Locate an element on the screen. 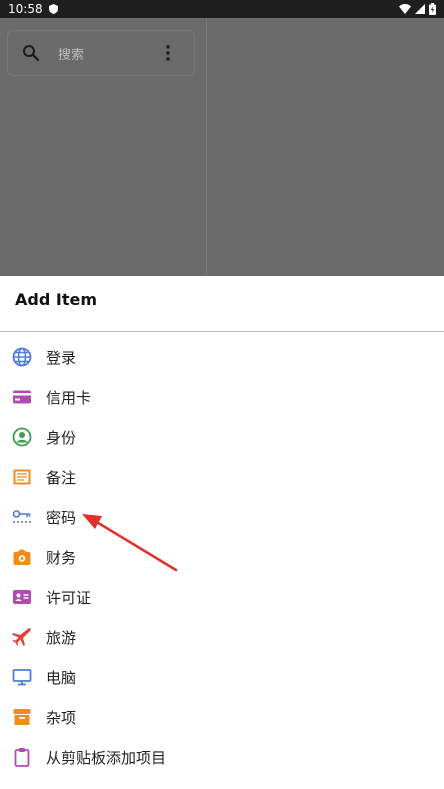 The height and width of the screenshot is (789, 444). item-misc: 杂项 is located at coordinates (222, 717).